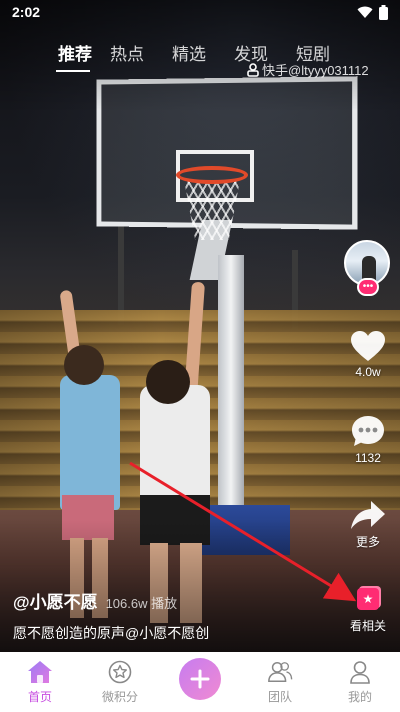 Image resolution: width=400 pixels, height=712 pixels. I want to click on bottom-navigation: 首页 微积分 团队 我的, so click(200, 682).